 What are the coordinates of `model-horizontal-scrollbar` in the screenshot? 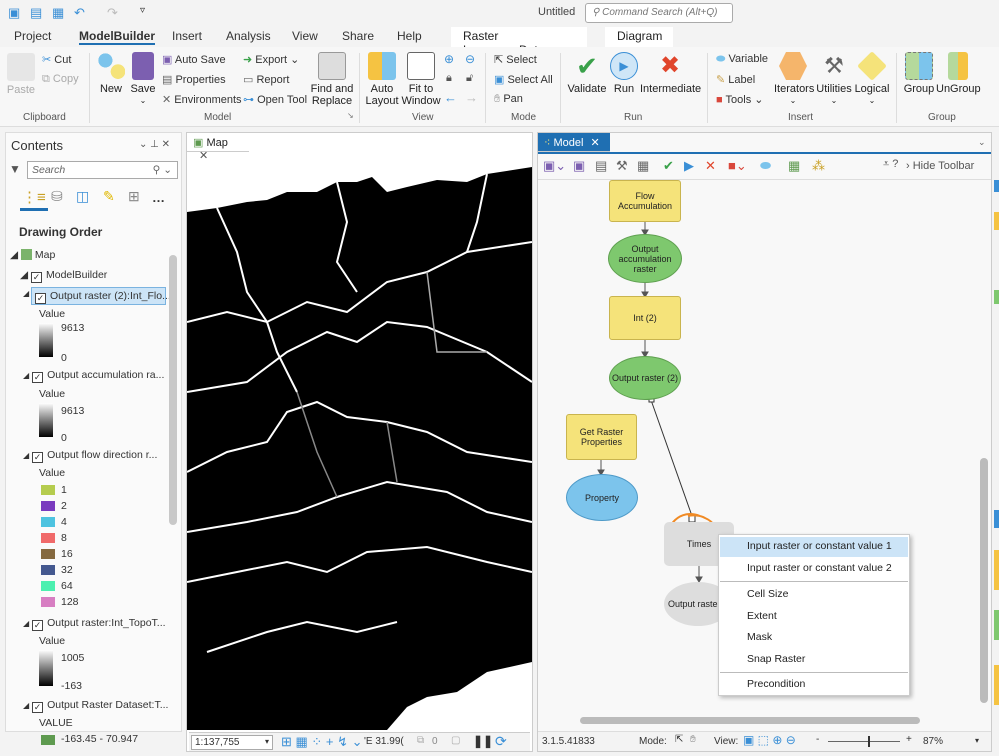 It's located at (750, 720).